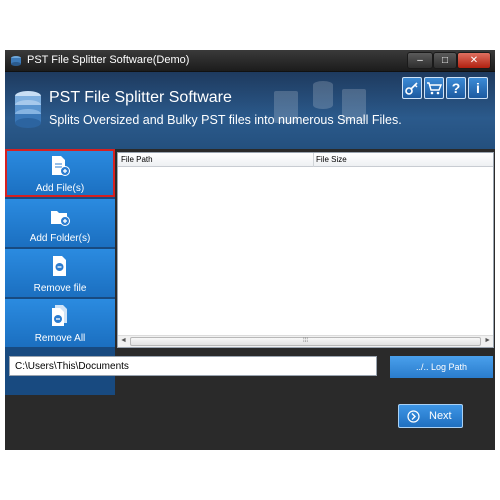 Image resolution: width=500 pixels, height=500 pixels. I want to click on window-title: PST File Splitter Software(Demo), so click(108, 60).